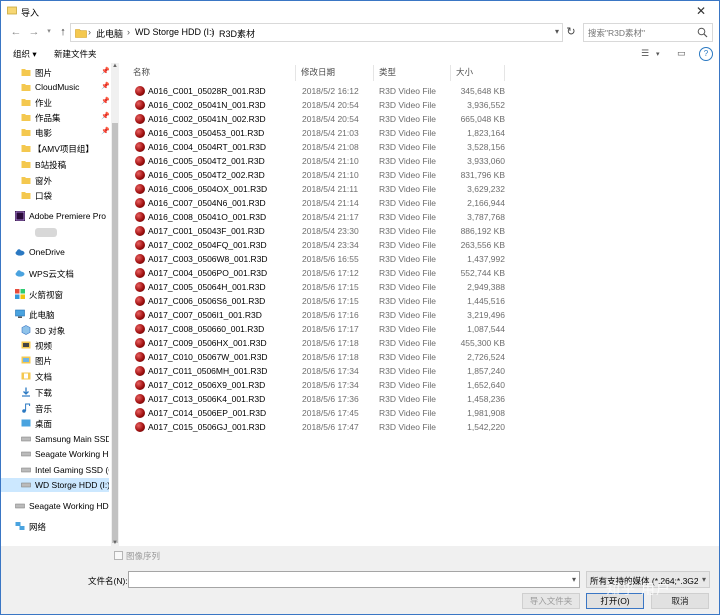 This screenshot has width=720, height=615. I want to click on sidebar-item-desktop: 桌面, so click(55, 423).